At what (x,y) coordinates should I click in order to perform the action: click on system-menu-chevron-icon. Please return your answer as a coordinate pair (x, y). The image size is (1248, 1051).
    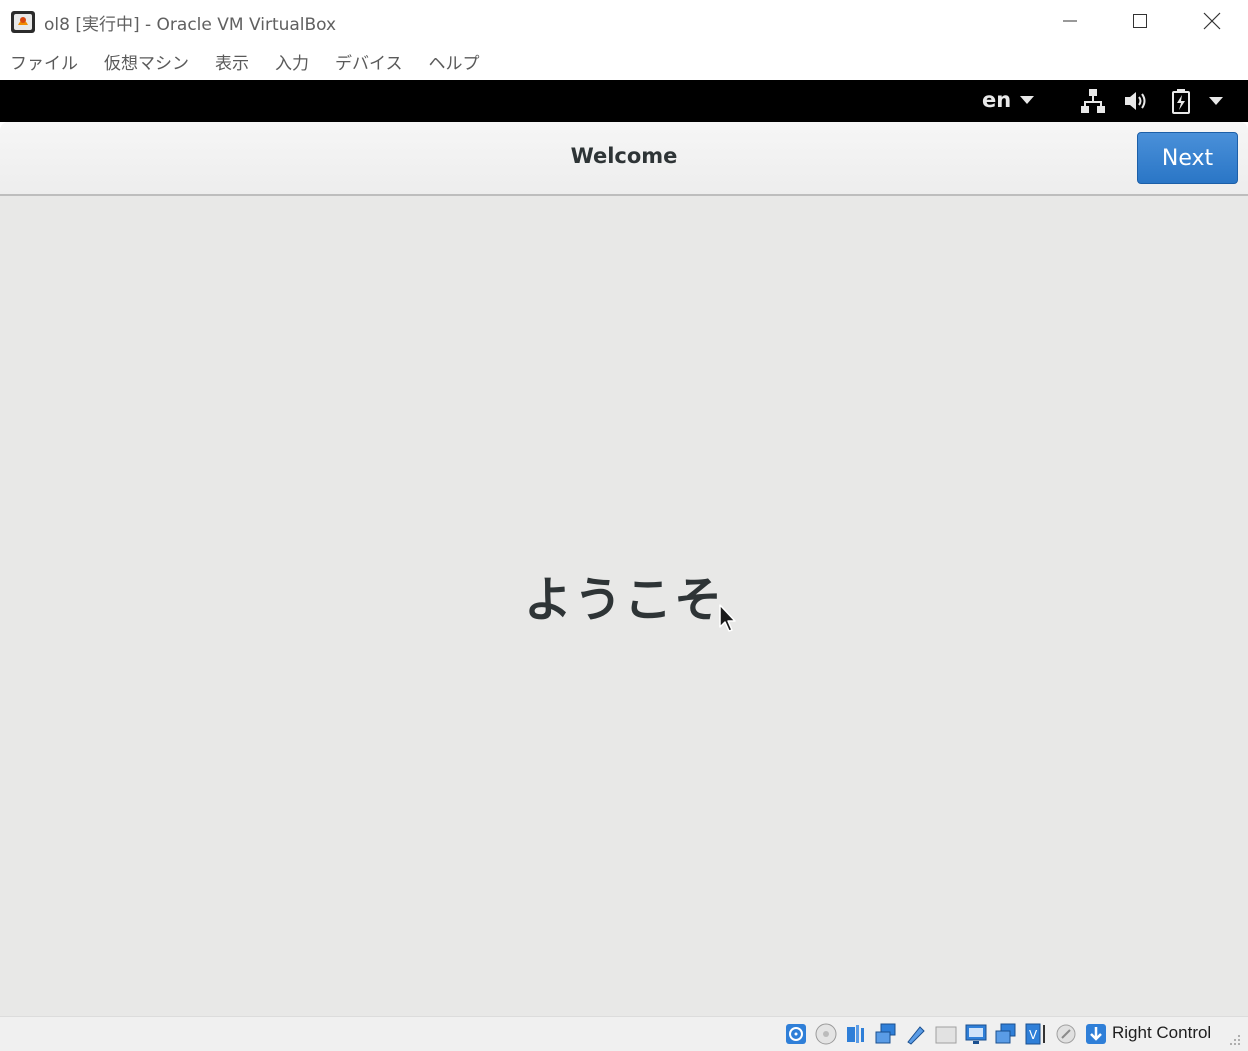
    Looking at the image, I should click on (1216, 101).